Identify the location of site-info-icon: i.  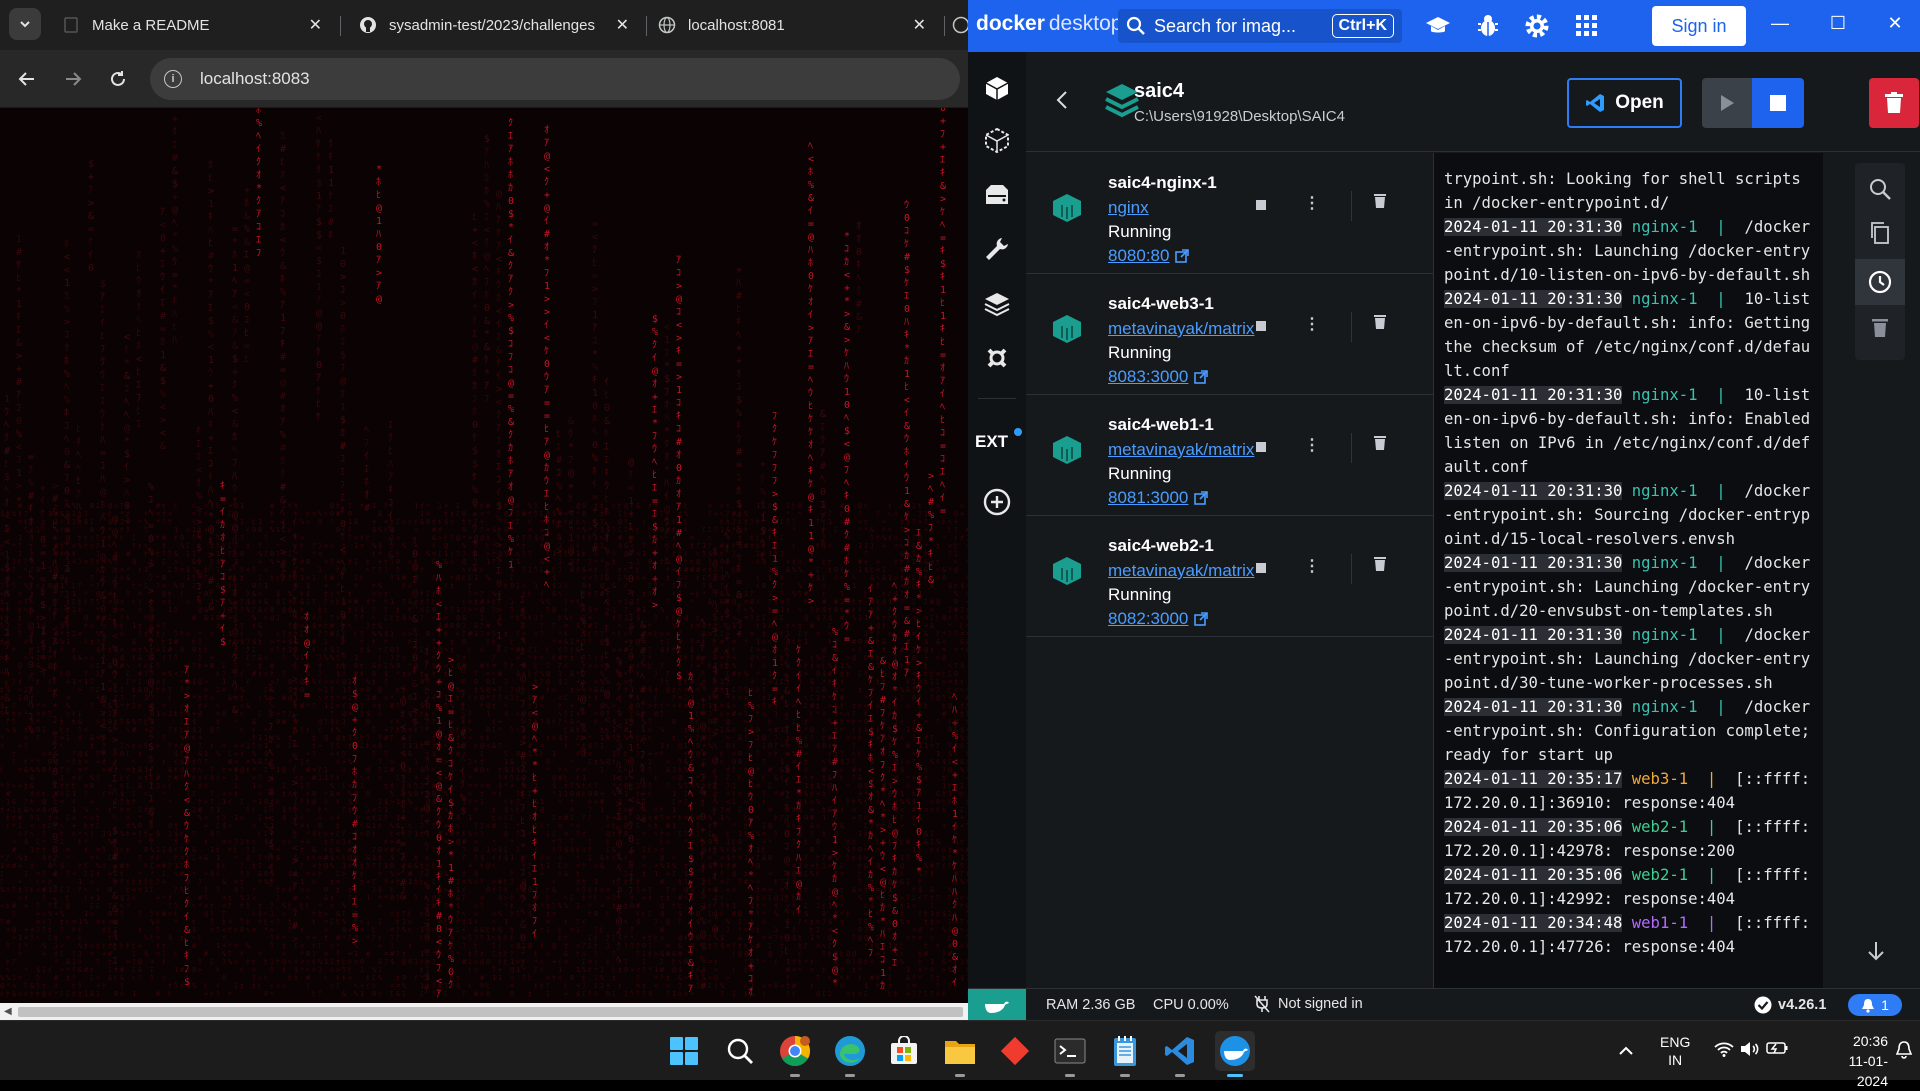
(173, 79).